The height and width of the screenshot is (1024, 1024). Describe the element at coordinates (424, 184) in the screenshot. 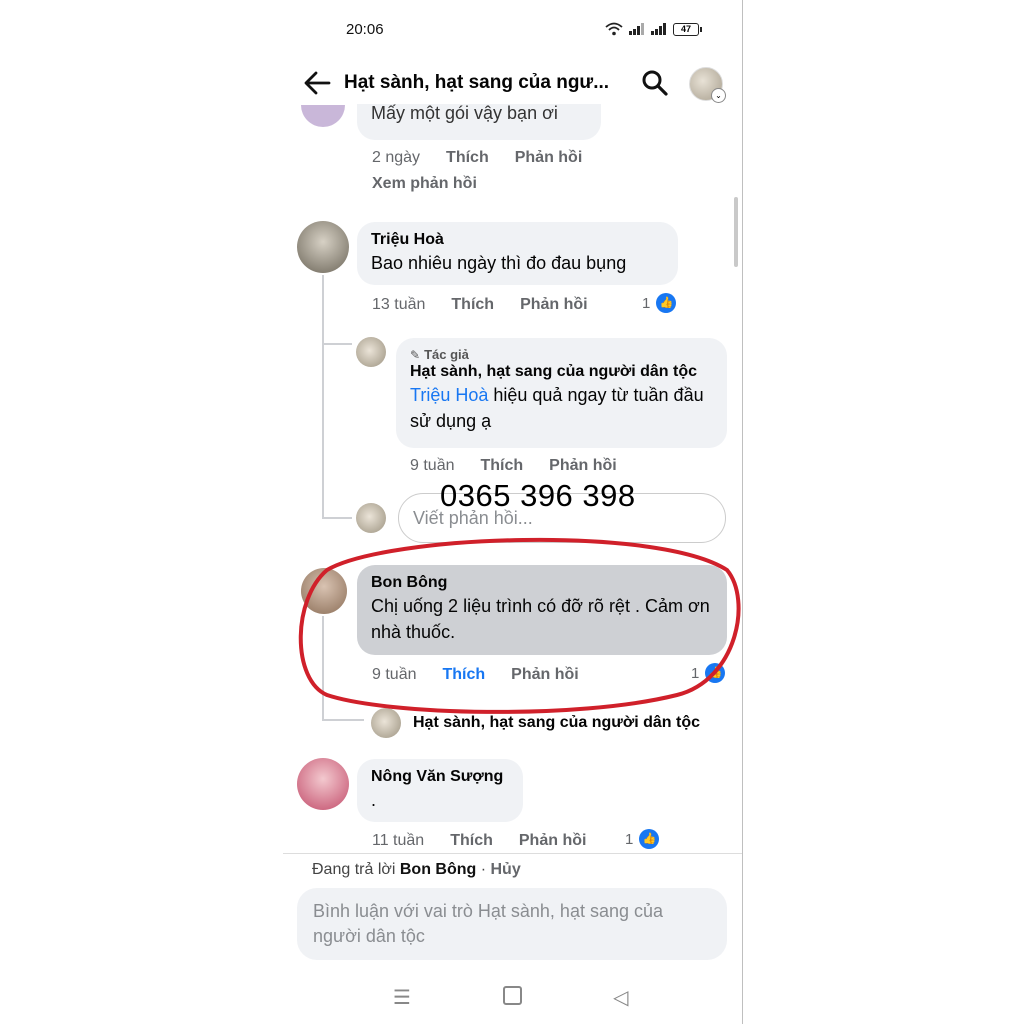

I see `view-replies-link: Xem phản hồi` at that location.